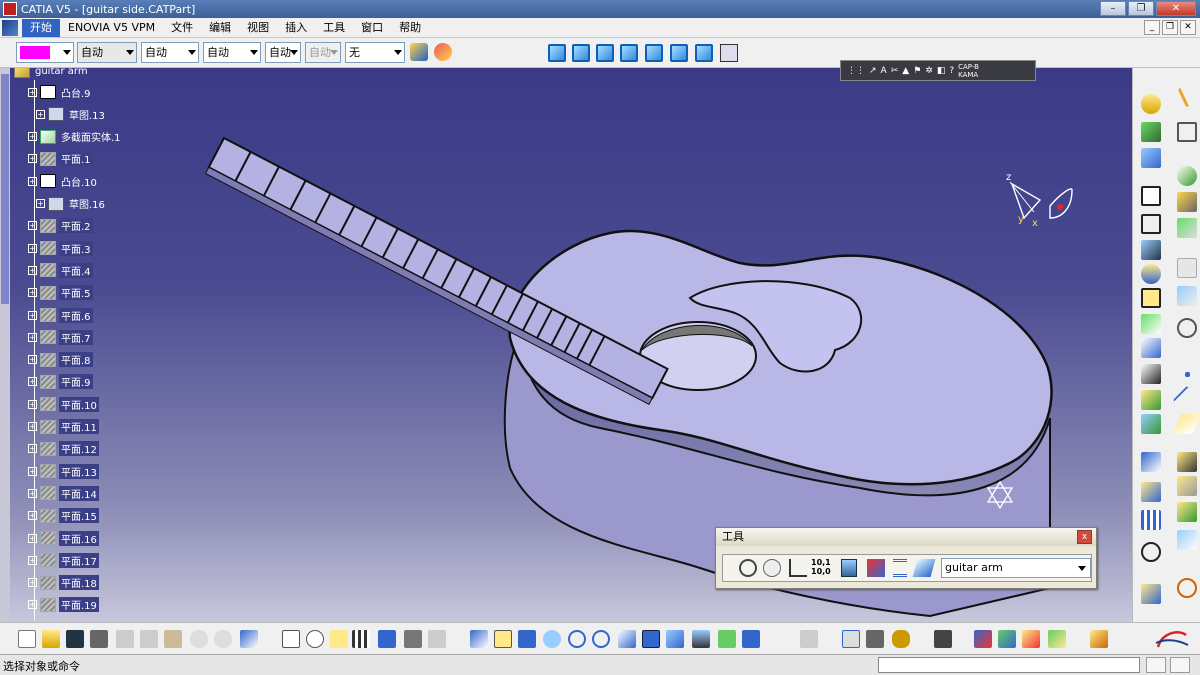 The width and height of the screenshot is (1200, 675). Describe the element at coordinates (1151, 104) in the screenshot. I see `sketcher-icon` at that location.